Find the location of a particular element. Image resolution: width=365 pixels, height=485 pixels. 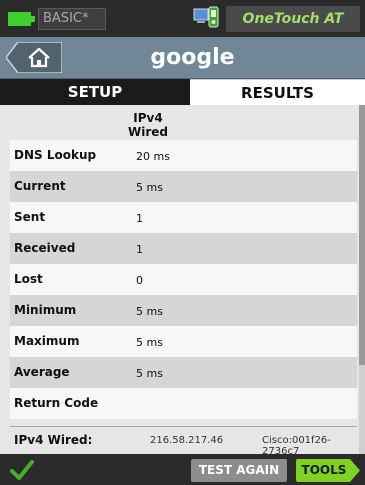

test-again-button: TEST AGAIN is located at coordinates (239, 470).